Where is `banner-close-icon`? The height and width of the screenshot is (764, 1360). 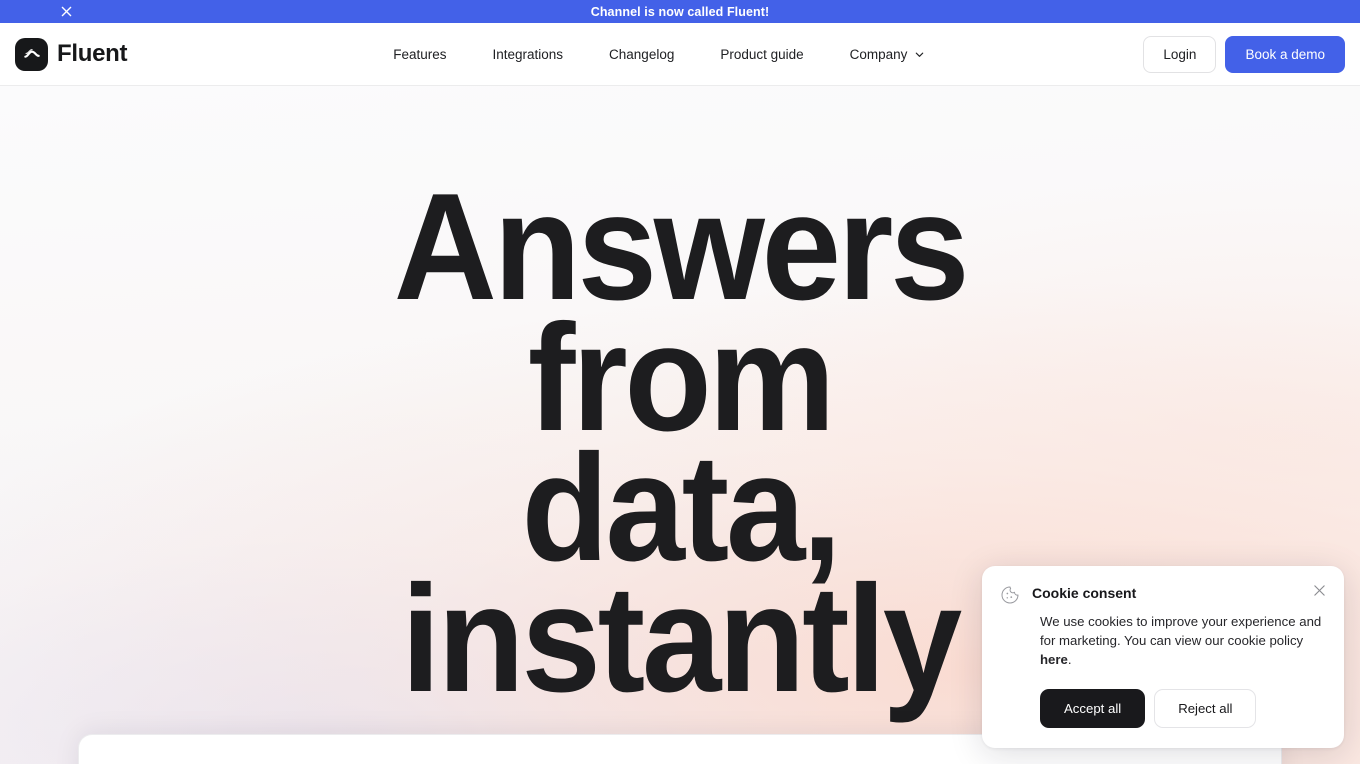 banner-close-icon is located at coordinates (66, 12).